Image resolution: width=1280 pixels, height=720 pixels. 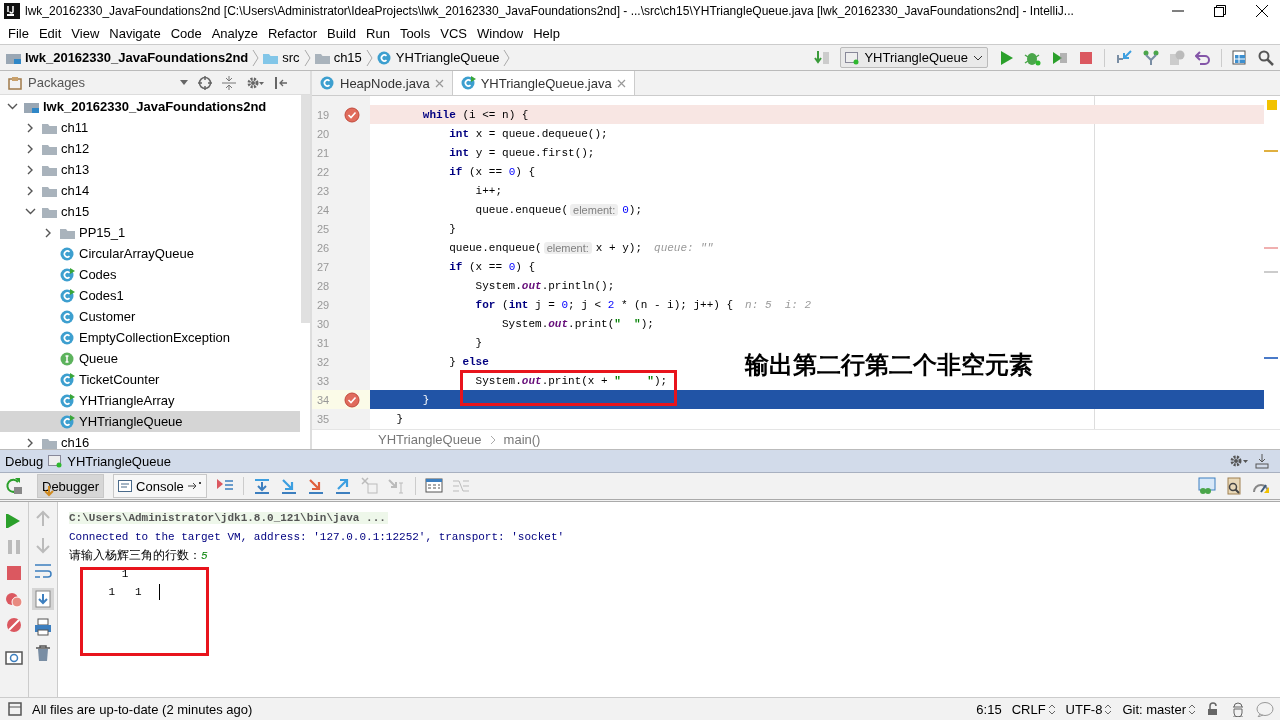 I want to click on inspector-figure-icon, so click(x=1238, y=709).